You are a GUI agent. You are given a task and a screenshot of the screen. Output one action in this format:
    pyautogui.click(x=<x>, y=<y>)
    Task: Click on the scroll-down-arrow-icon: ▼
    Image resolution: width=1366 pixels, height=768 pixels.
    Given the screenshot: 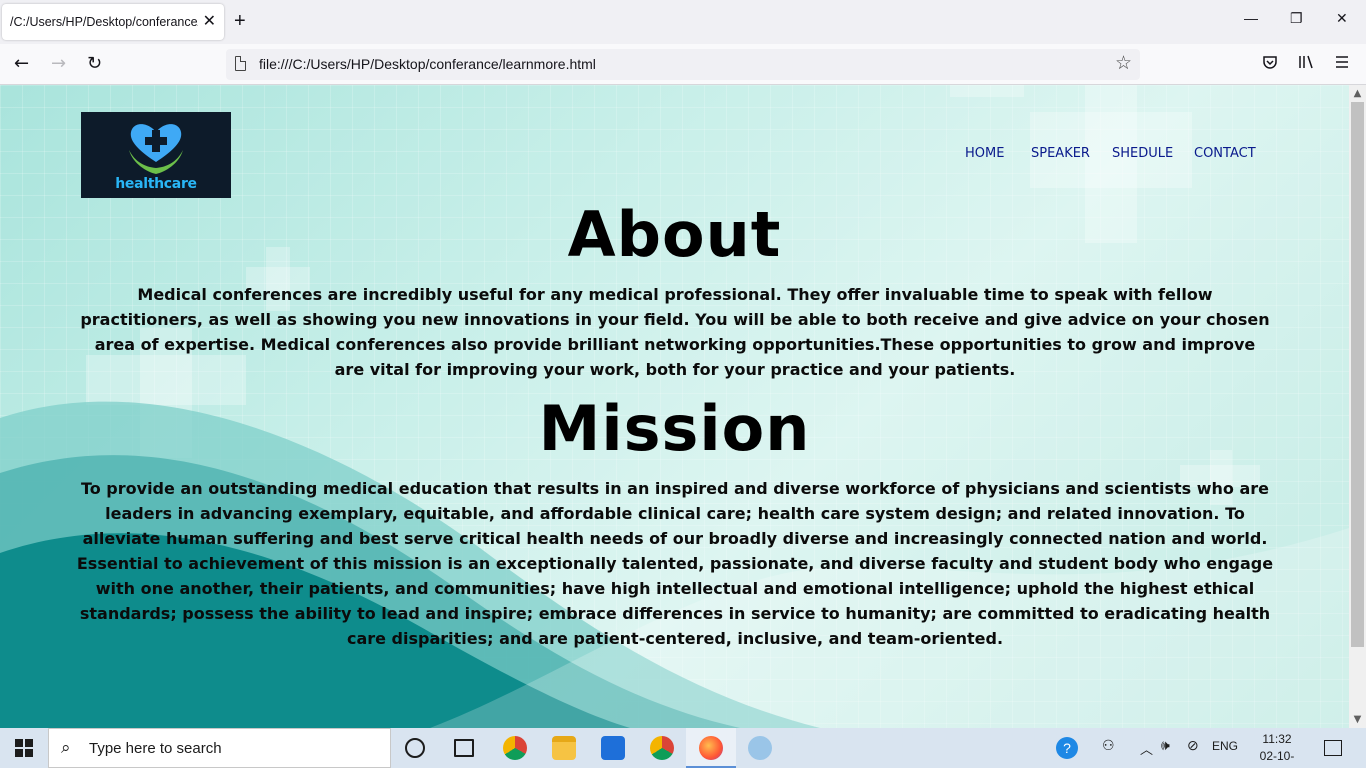 What is the action you would take?
    pyautogui.click(x=1357, y=719)
    